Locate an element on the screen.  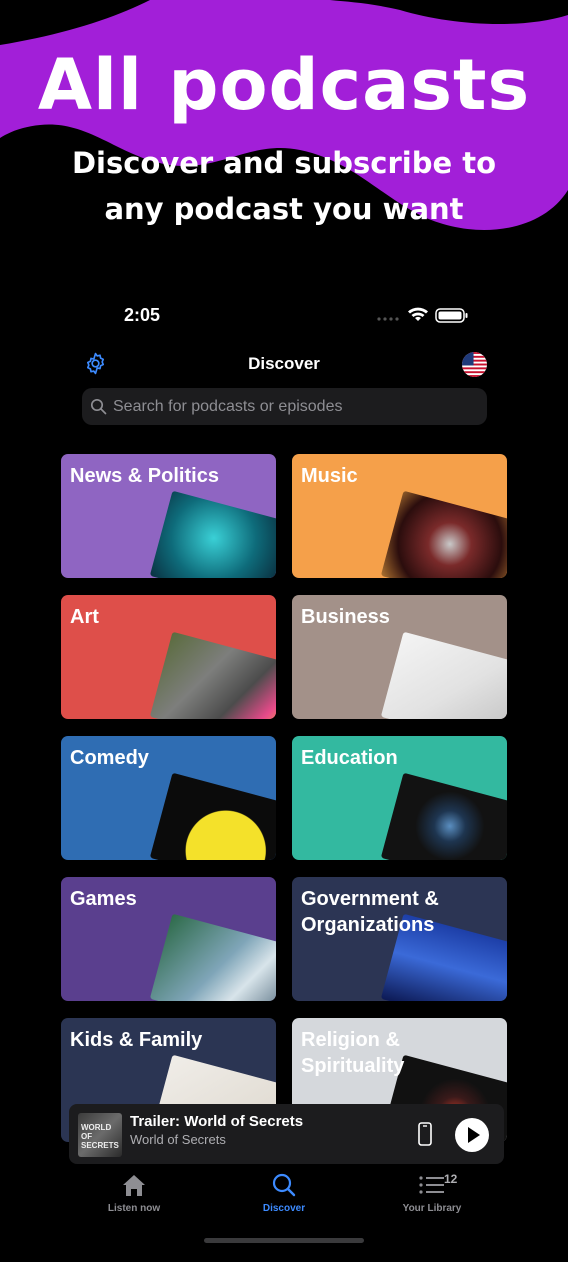
library-badge: 12 is located at coordinates (451, 1179).